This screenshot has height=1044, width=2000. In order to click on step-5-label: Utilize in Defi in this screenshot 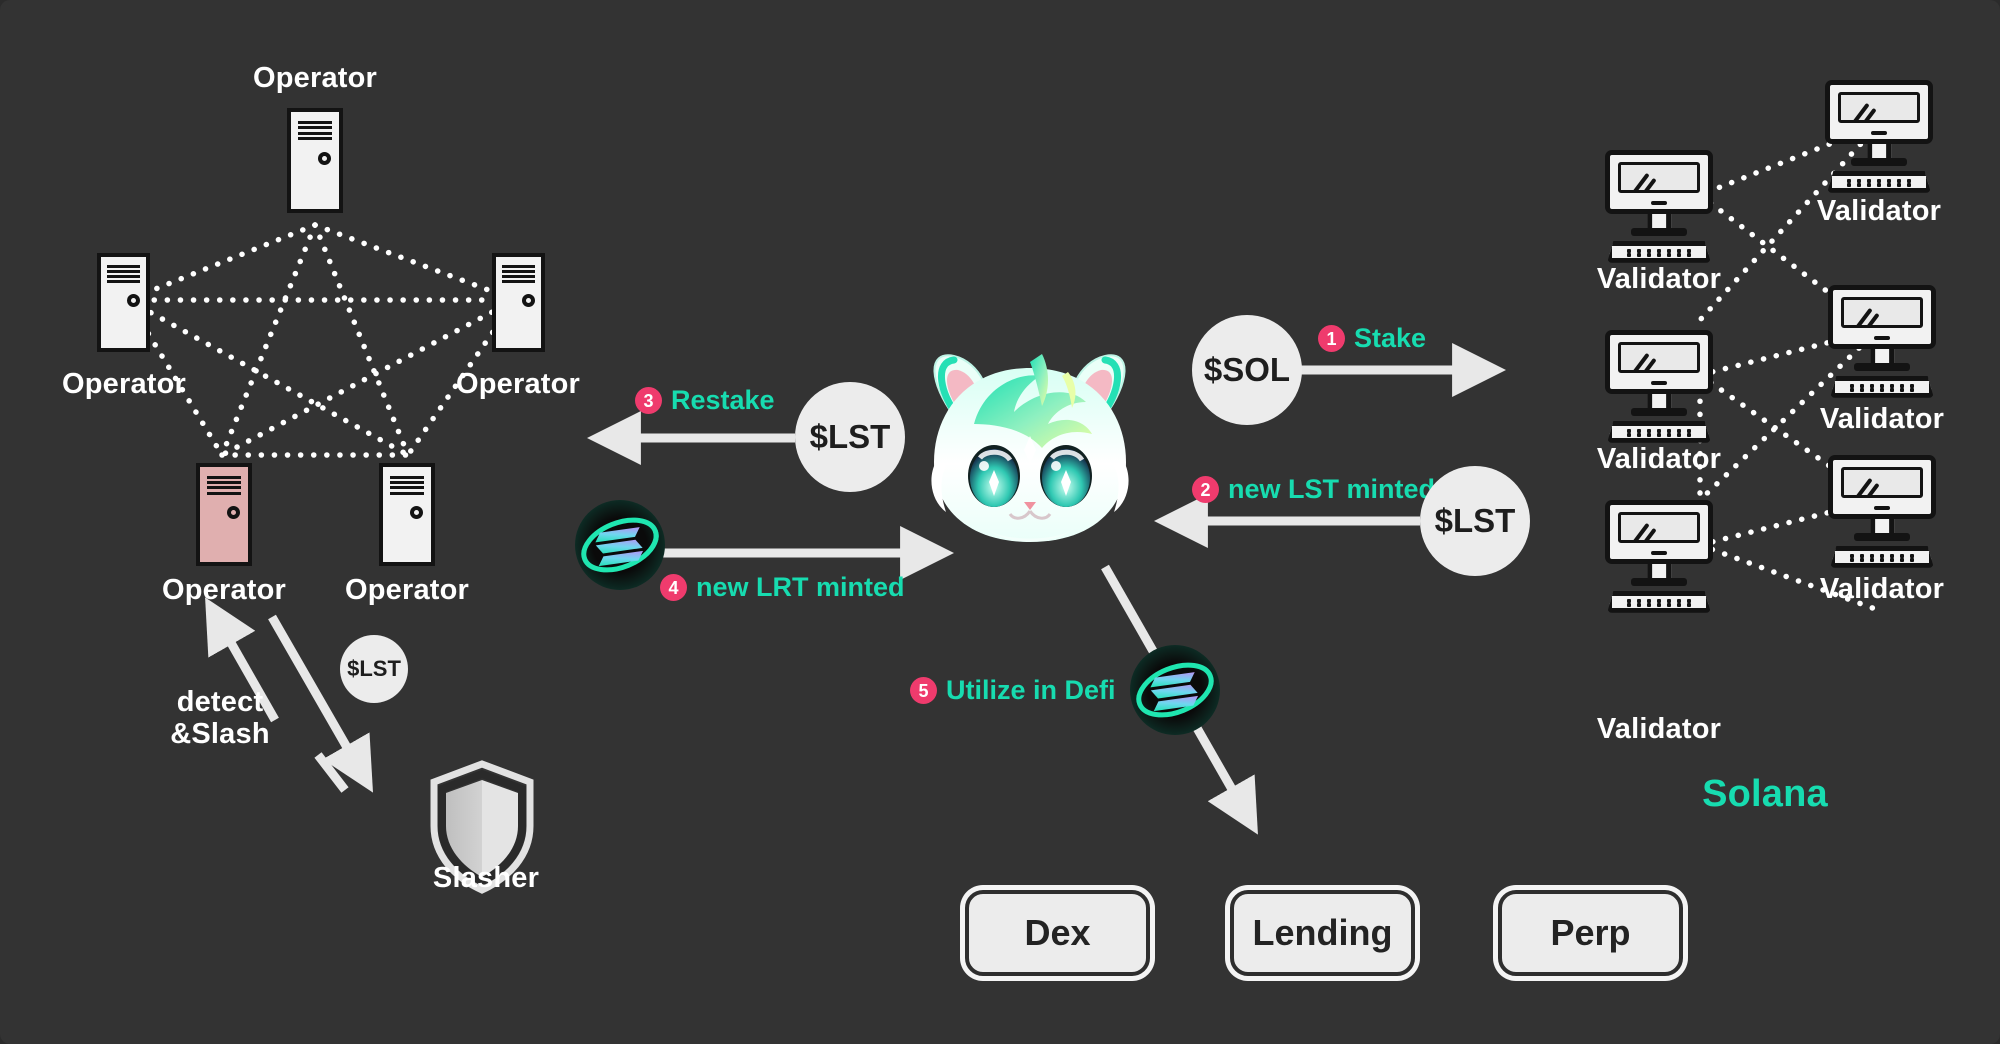, I will do `click(1031, 690)`.